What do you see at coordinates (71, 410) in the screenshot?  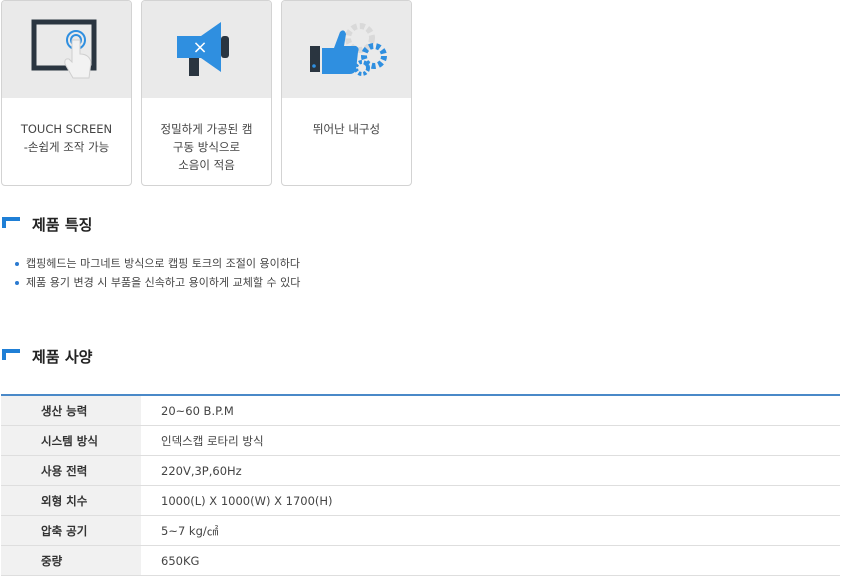 I see `spec-label: 생산 능력` at bounding box center [71, 410].